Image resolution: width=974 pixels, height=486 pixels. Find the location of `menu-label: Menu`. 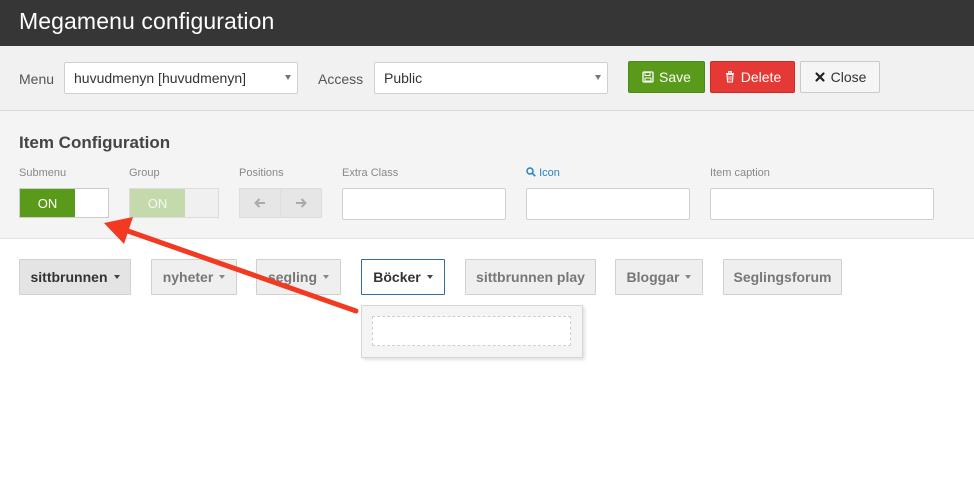

menu-label: Menu is located at coordinates (37, 79).